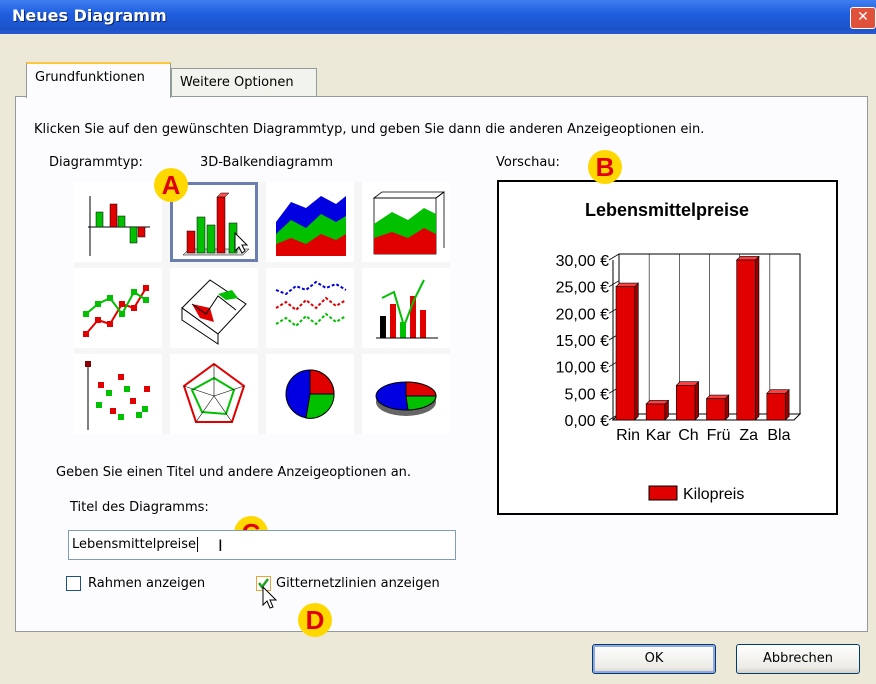 Image resolution: width=876 pixels, height=684 pixels. I want to click on ok-label: OK, so click(654, 658).